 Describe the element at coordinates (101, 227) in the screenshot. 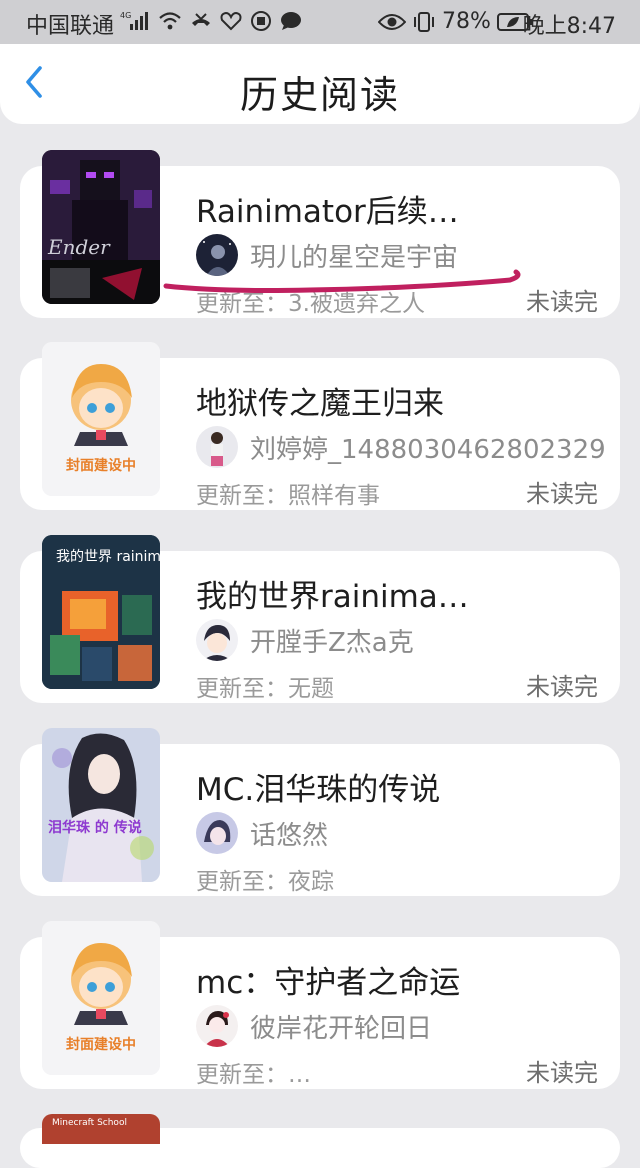

I see `book-cover: Ender` at that location.